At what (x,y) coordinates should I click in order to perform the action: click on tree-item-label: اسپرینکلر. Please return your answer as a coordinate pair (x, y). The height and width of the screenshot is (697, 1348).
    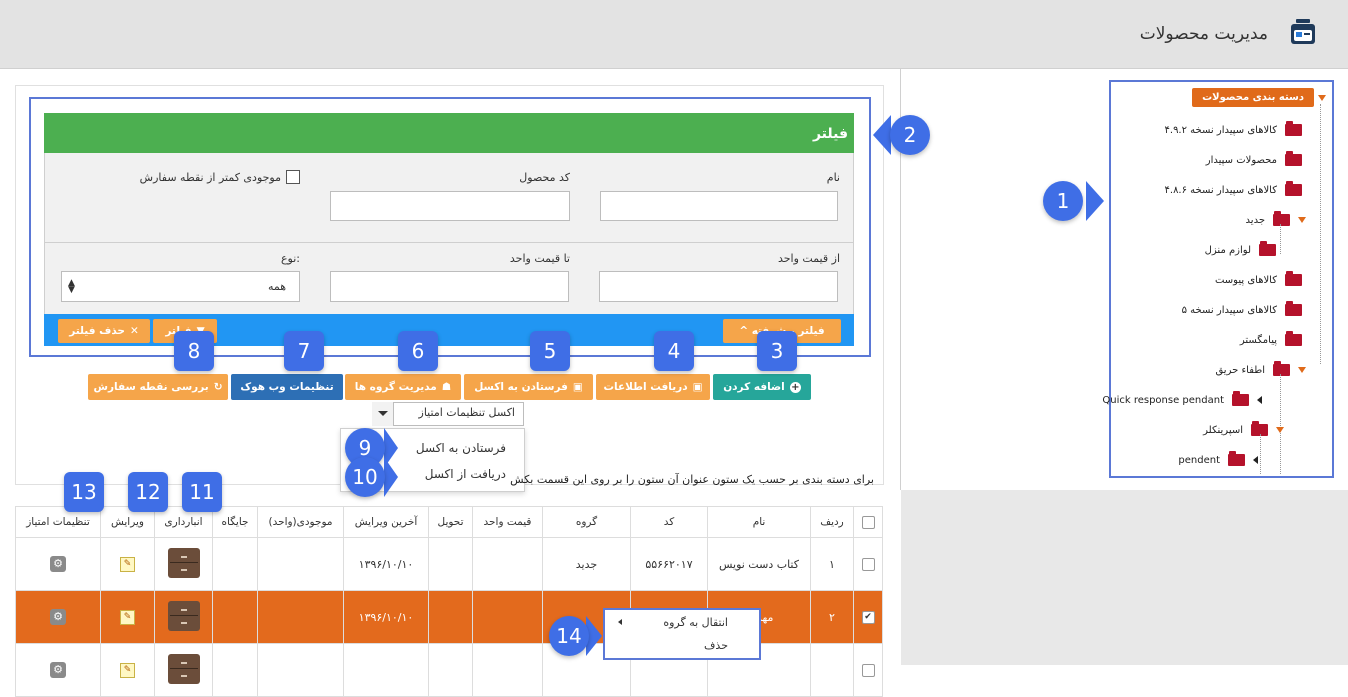
    Looking at the image, I should click on (1223, 430).